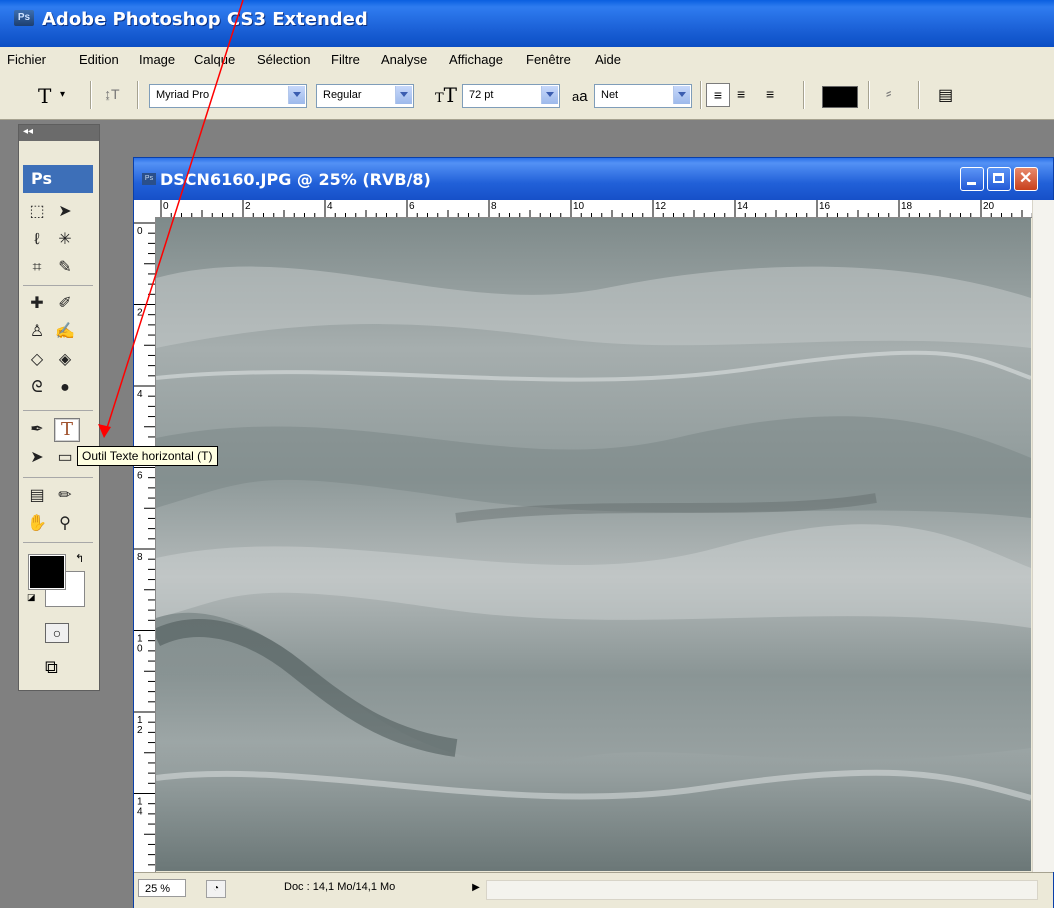 This screenshot has height=908, width=1054. I want to click on quick-mask-icon: ○, so click(57, 633).